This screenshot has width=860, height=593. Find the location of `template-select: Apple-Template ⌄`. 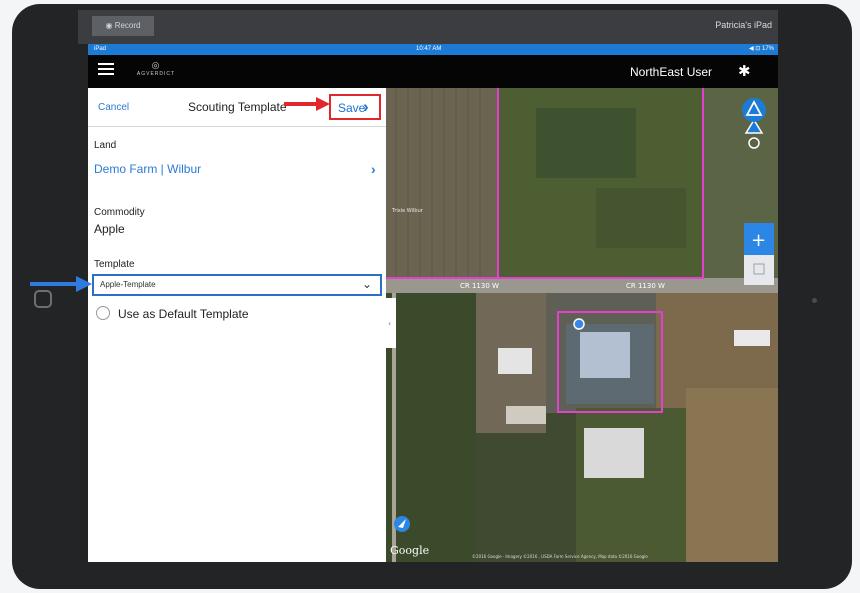

template-select: Apple-Template ⌄ is located at coordinates (237, 285).